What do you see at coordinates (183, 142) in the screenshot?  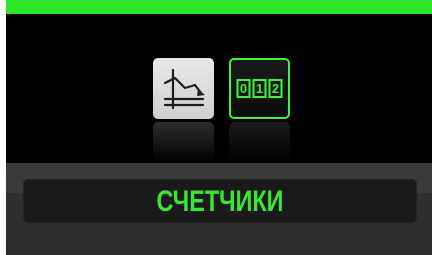 I see `graph-tile-reflection` at bounding box center [183, 142].